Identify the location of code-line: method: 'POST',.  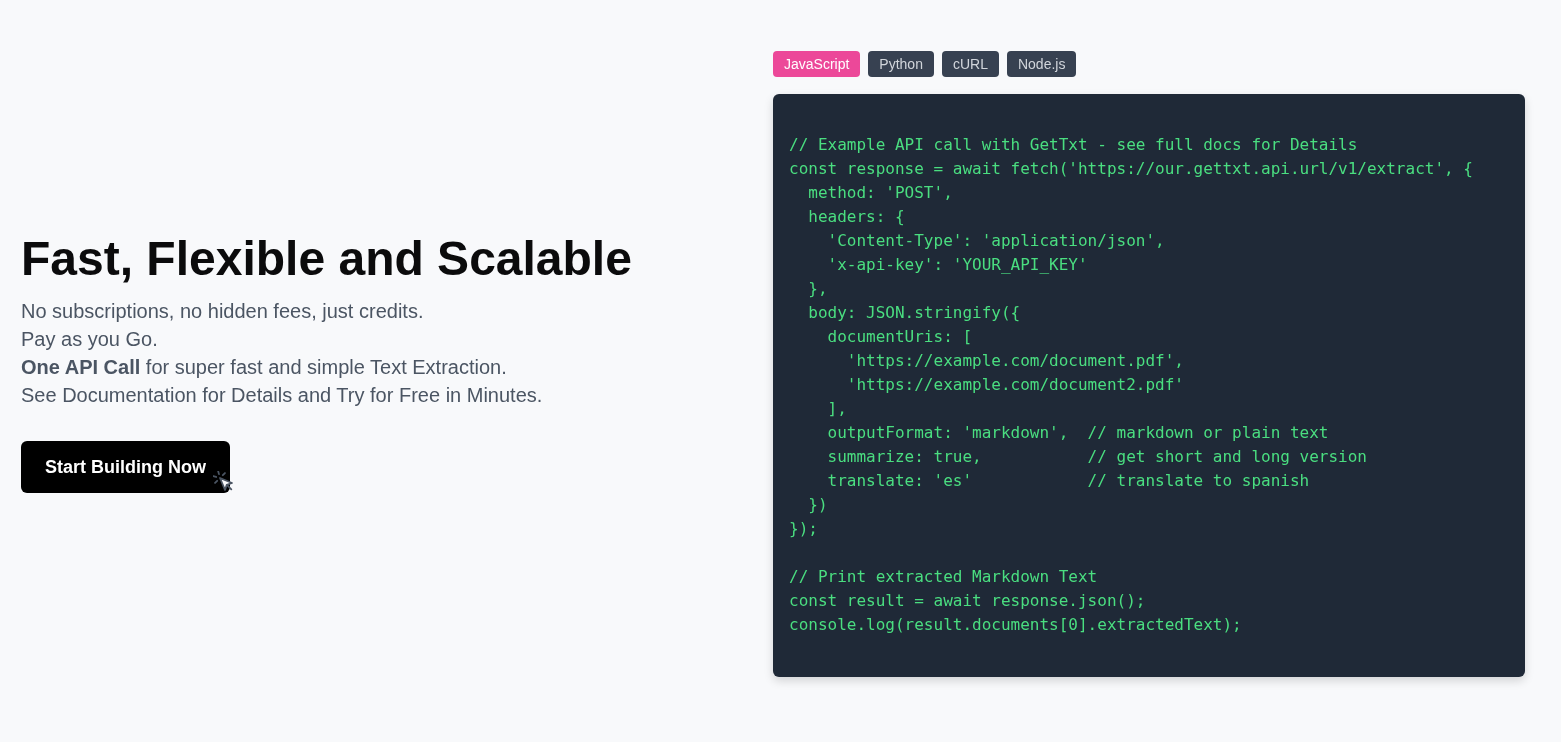
(880, 193).